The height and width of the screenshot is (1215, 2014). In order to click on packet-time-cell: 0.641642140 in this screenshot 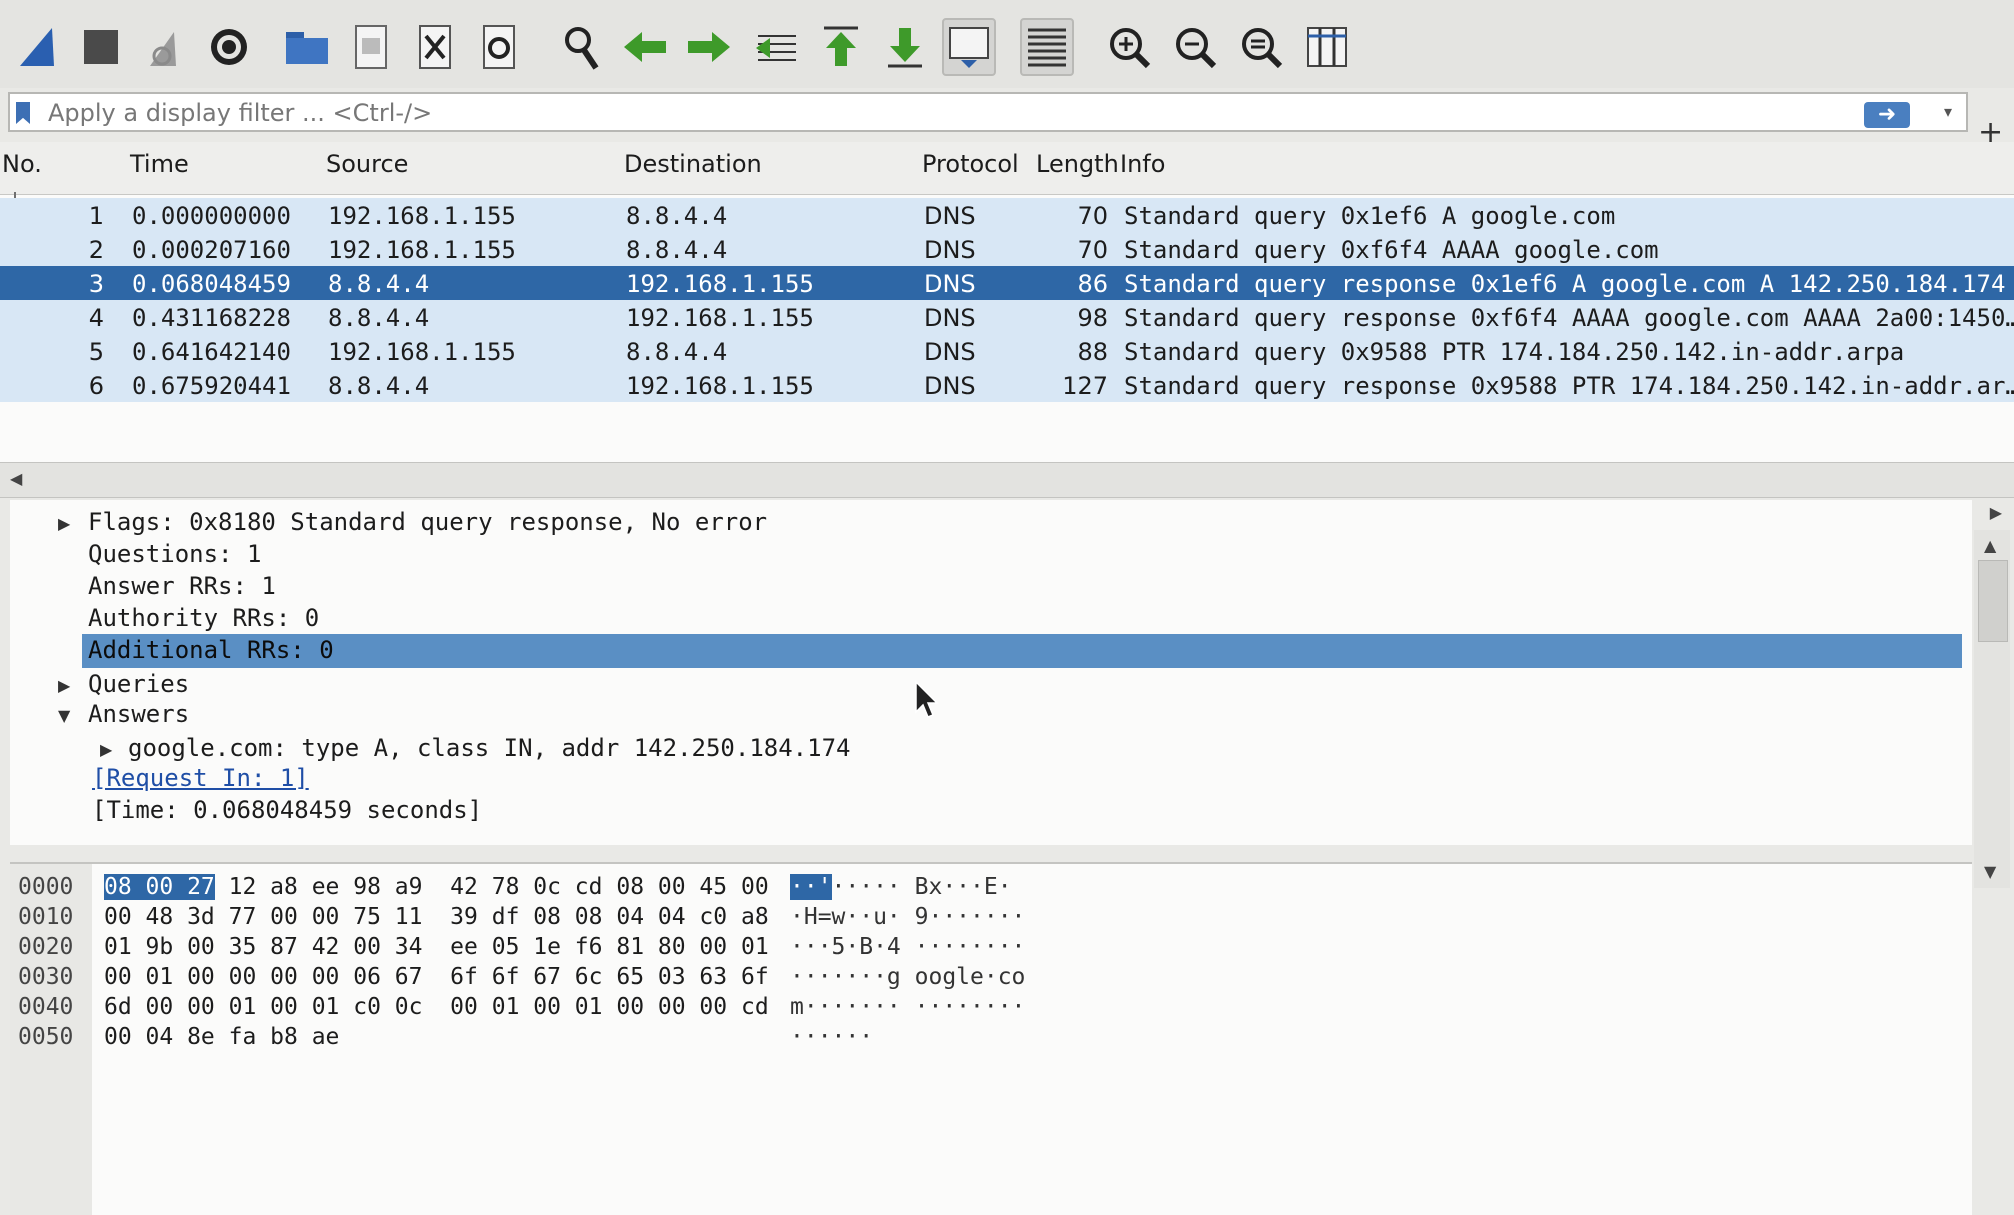, I will do `click(211, 352)`.